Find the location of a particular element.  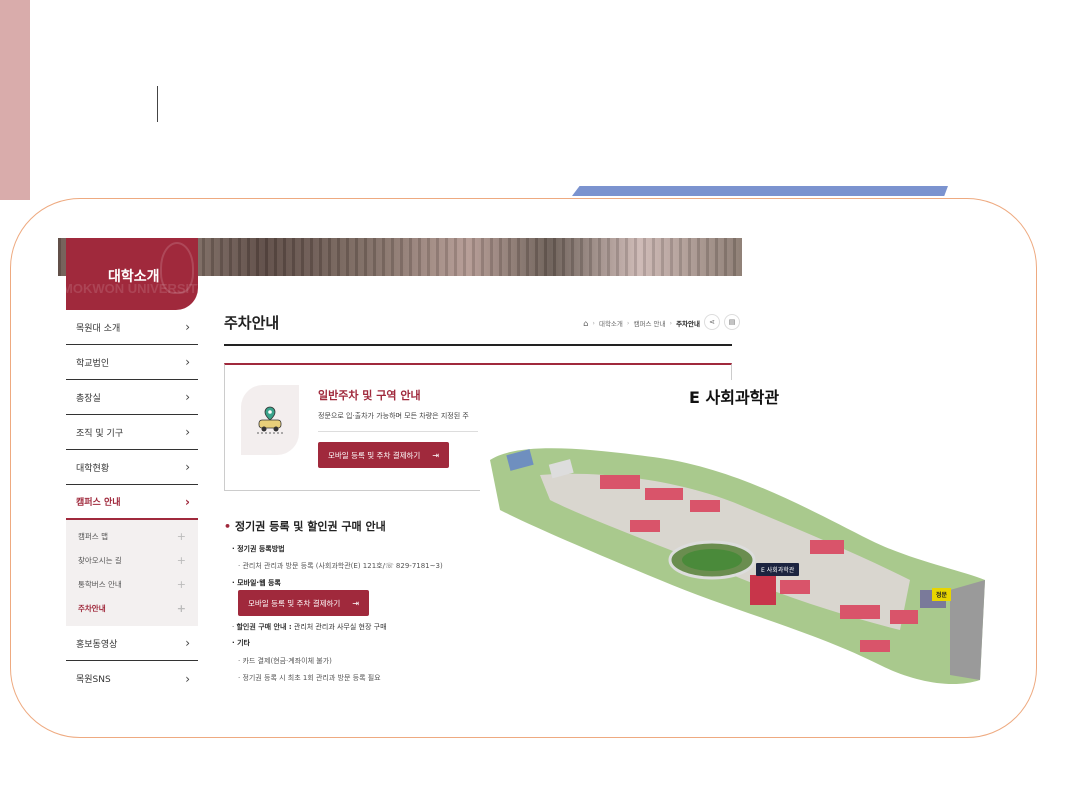

sidebar-submenu: 캠퍼스 맵 + 찾아오시는 길 + 통학버스 안내 + 주차안내 + is located at coordinates (132, 573).